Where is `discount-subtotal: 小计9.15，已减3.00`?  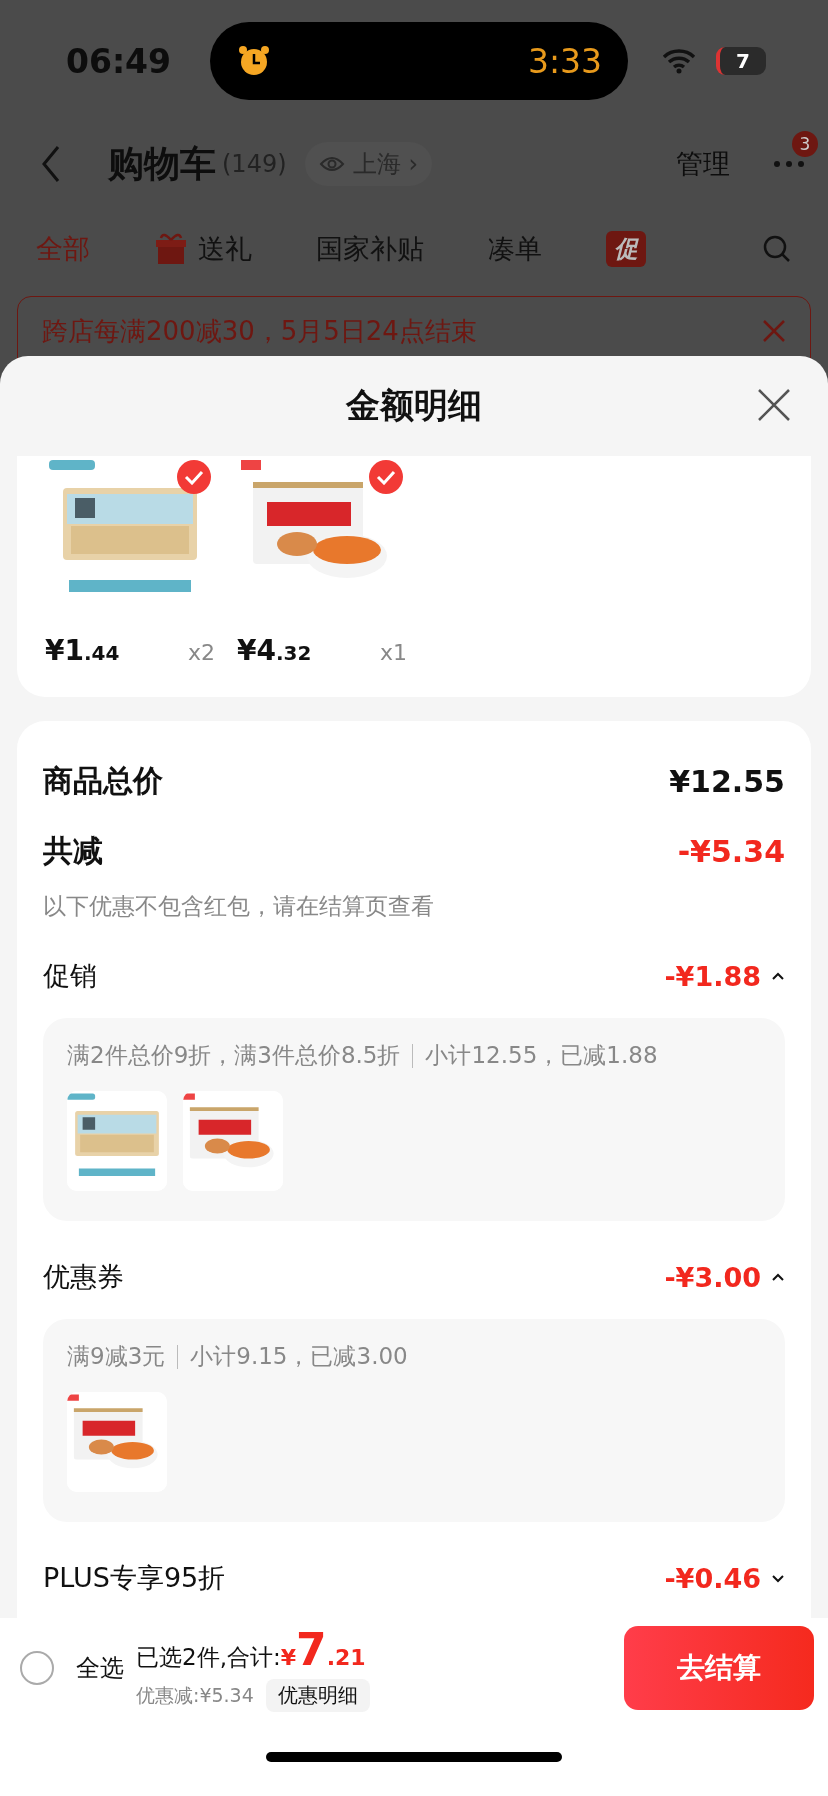
discount-subtotal: 小计9.15，已减3.00 is located at coordinates (299, 1356).